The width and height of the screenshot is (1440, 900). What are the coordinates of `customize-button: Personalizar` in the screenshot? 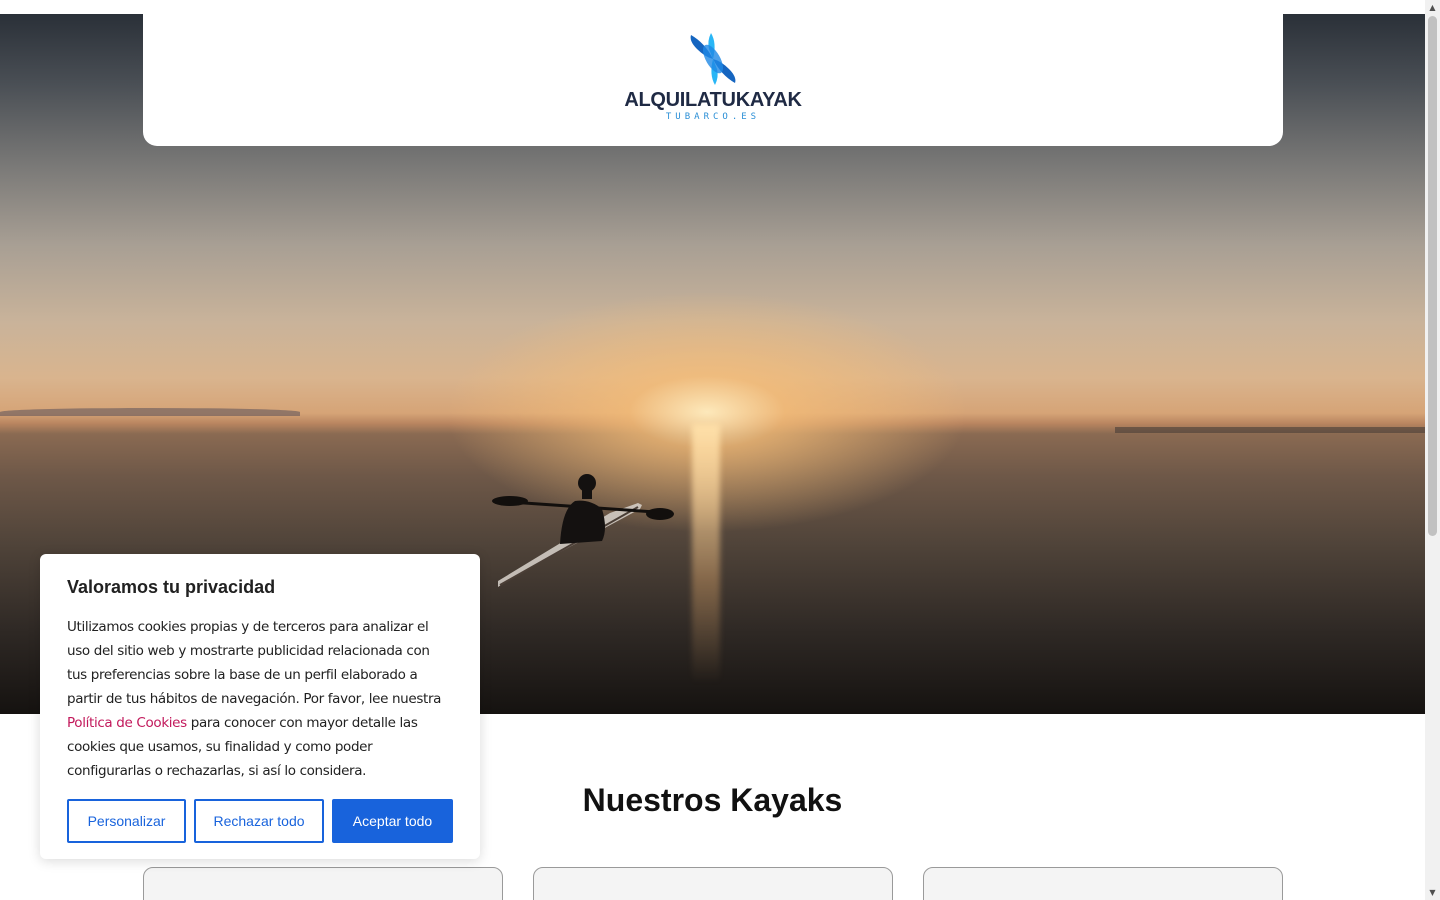 It's located at (126, 821).